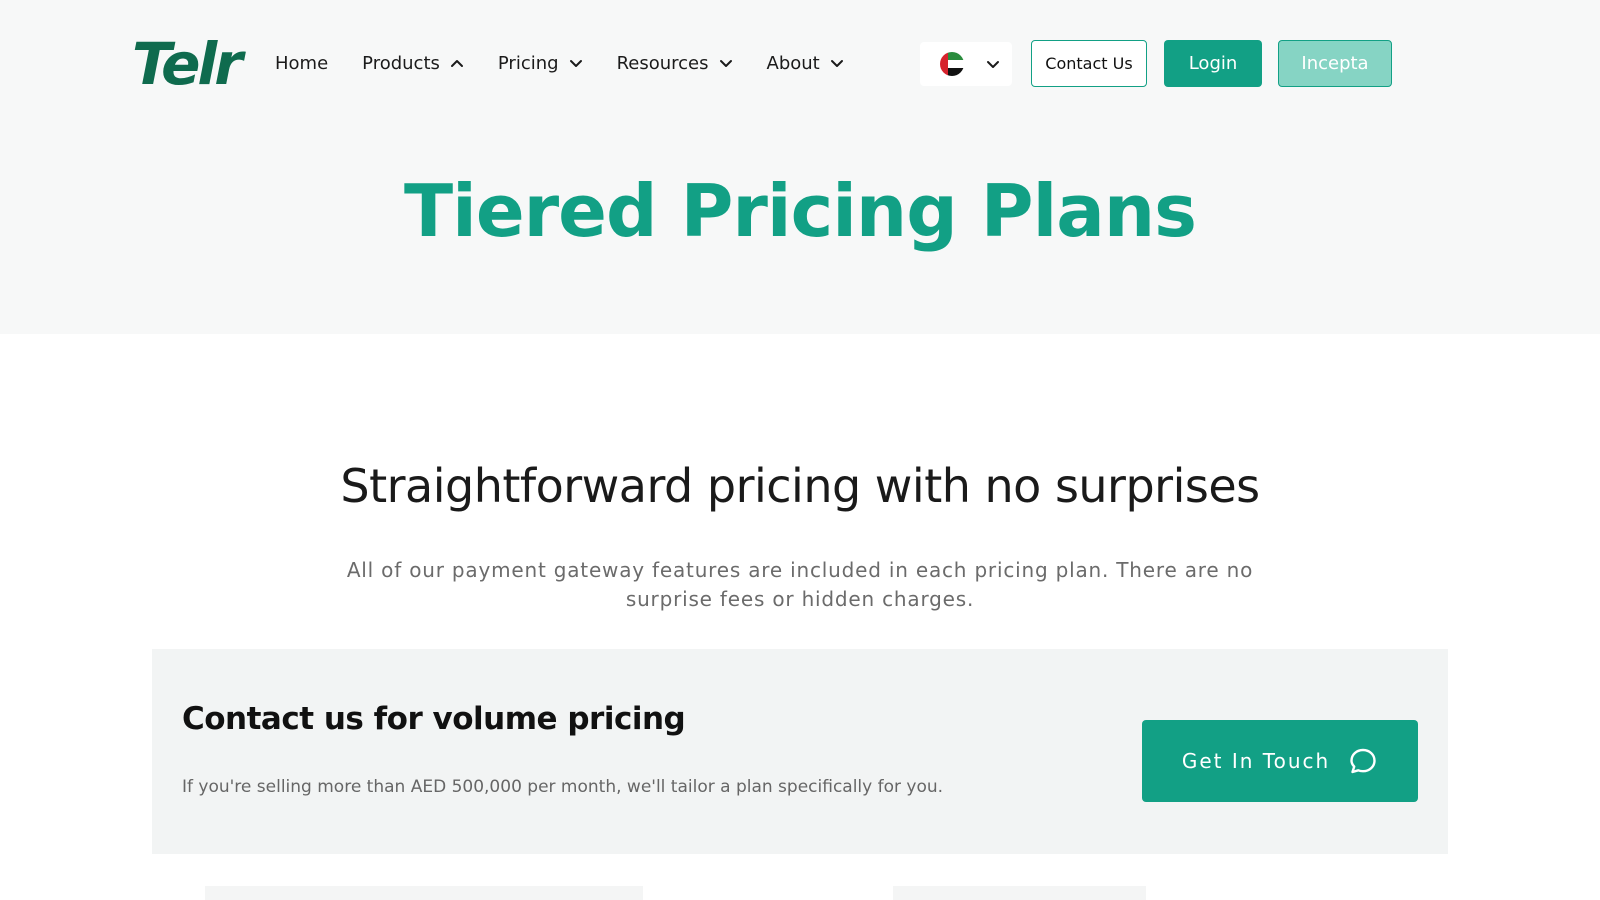  I want to click on uae-flag-icon, so click(952, 64).